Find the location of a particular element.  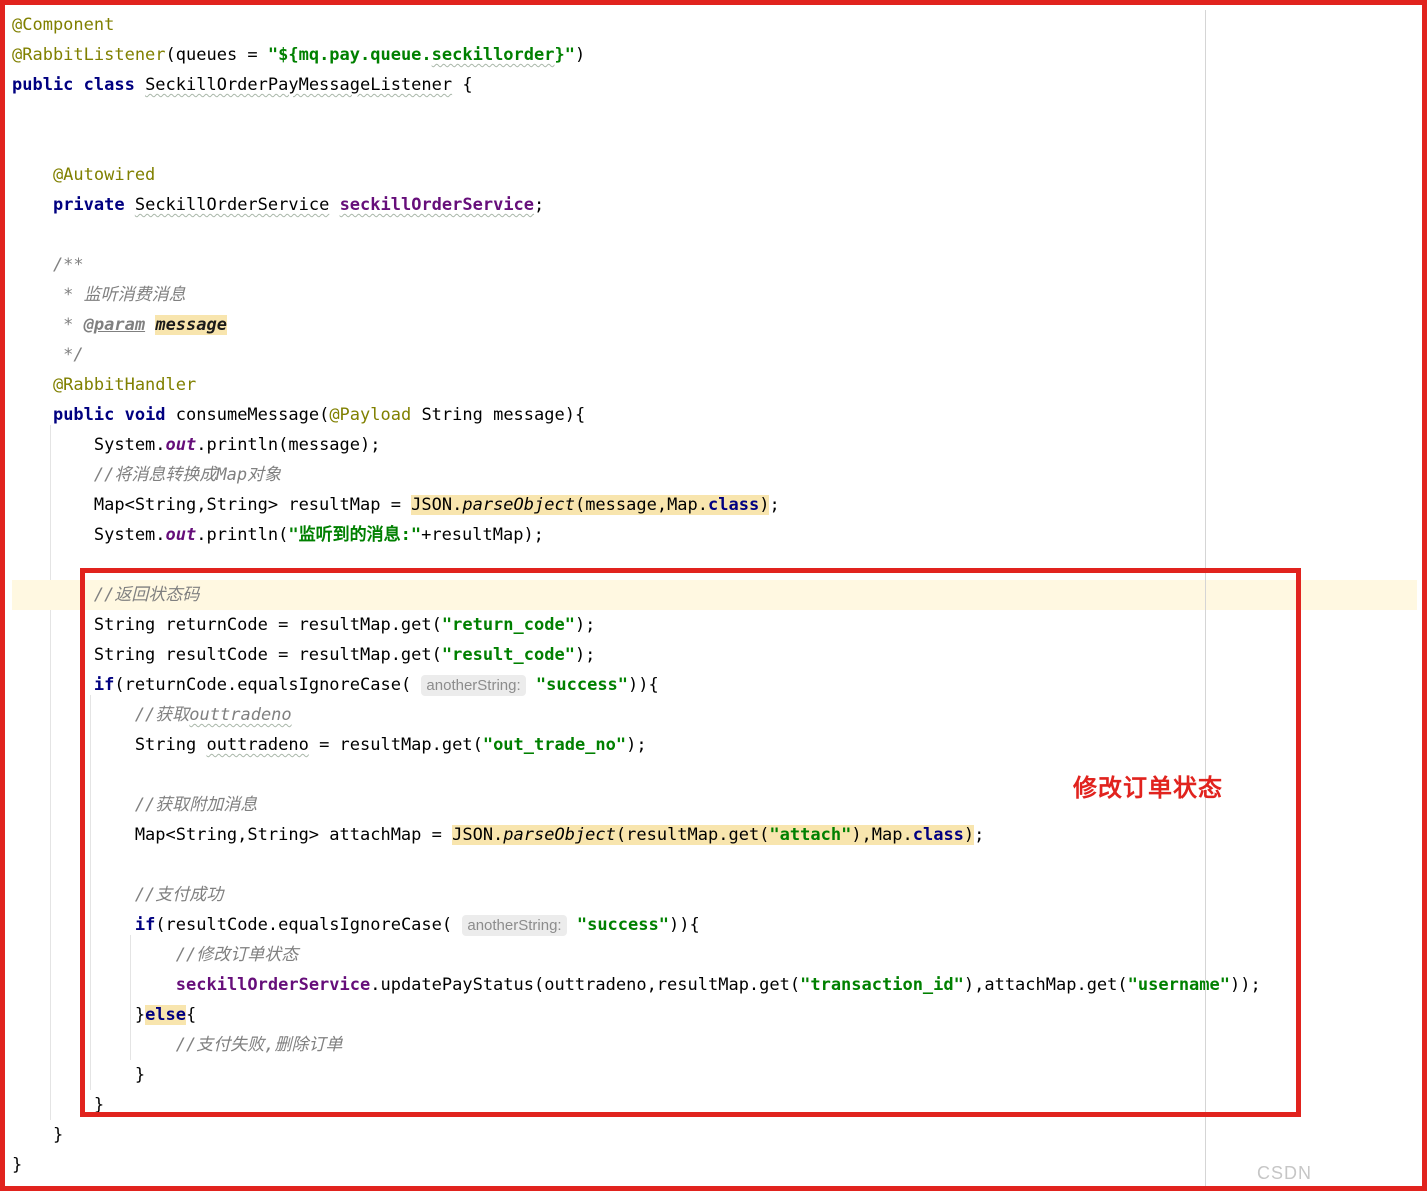

code-token: = resultMap.get( is located at coordinates (396, 745).